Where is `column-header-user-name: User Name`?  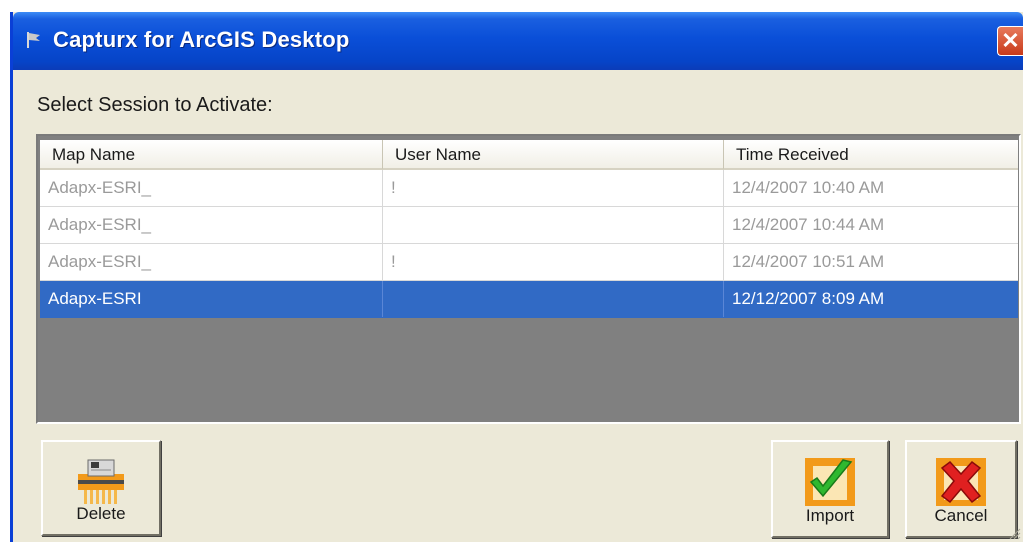
column-header-user-name: User Name is located at coordinates (553, 155).